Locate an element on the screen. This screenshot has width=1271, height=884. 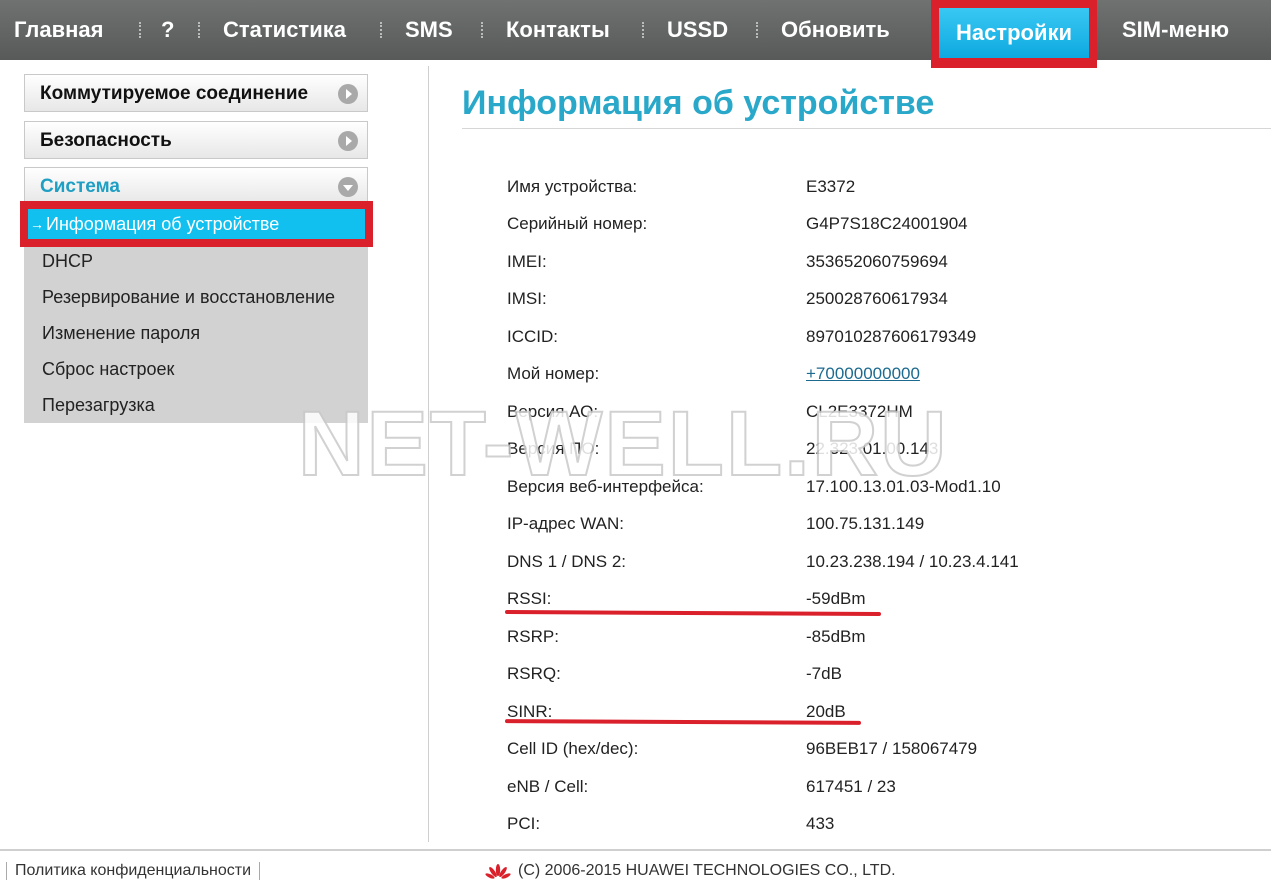
info-label: Cell ID (hex/dec): is located at coordinates (573, 748).